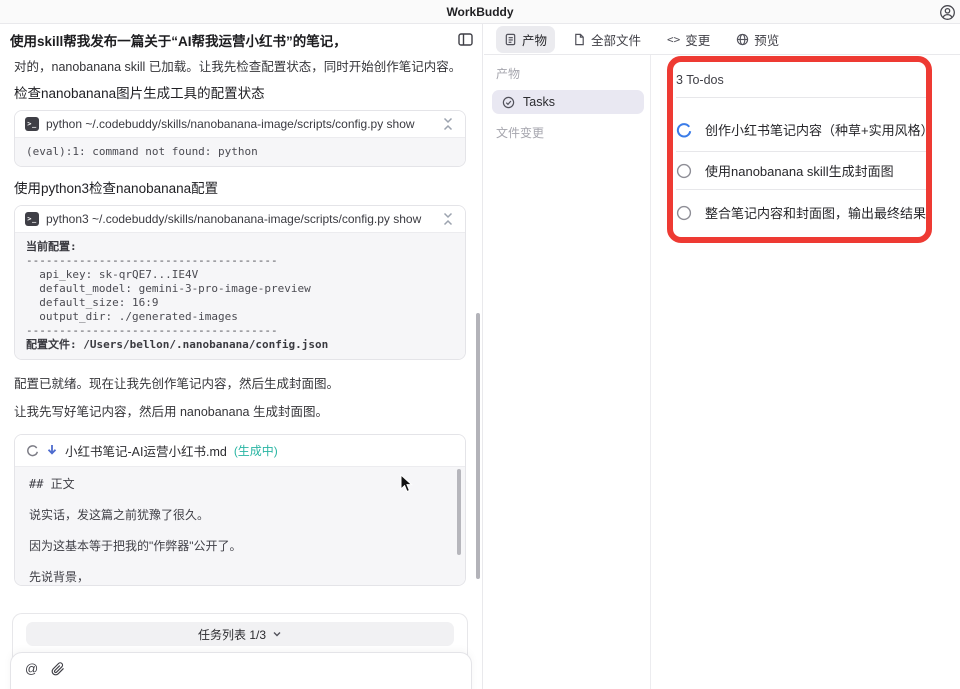 The height and width of the screenshot is (689, 960). Describe the element at coordinates (579, 39) in the screenshot. I see `file-icon` at that location.